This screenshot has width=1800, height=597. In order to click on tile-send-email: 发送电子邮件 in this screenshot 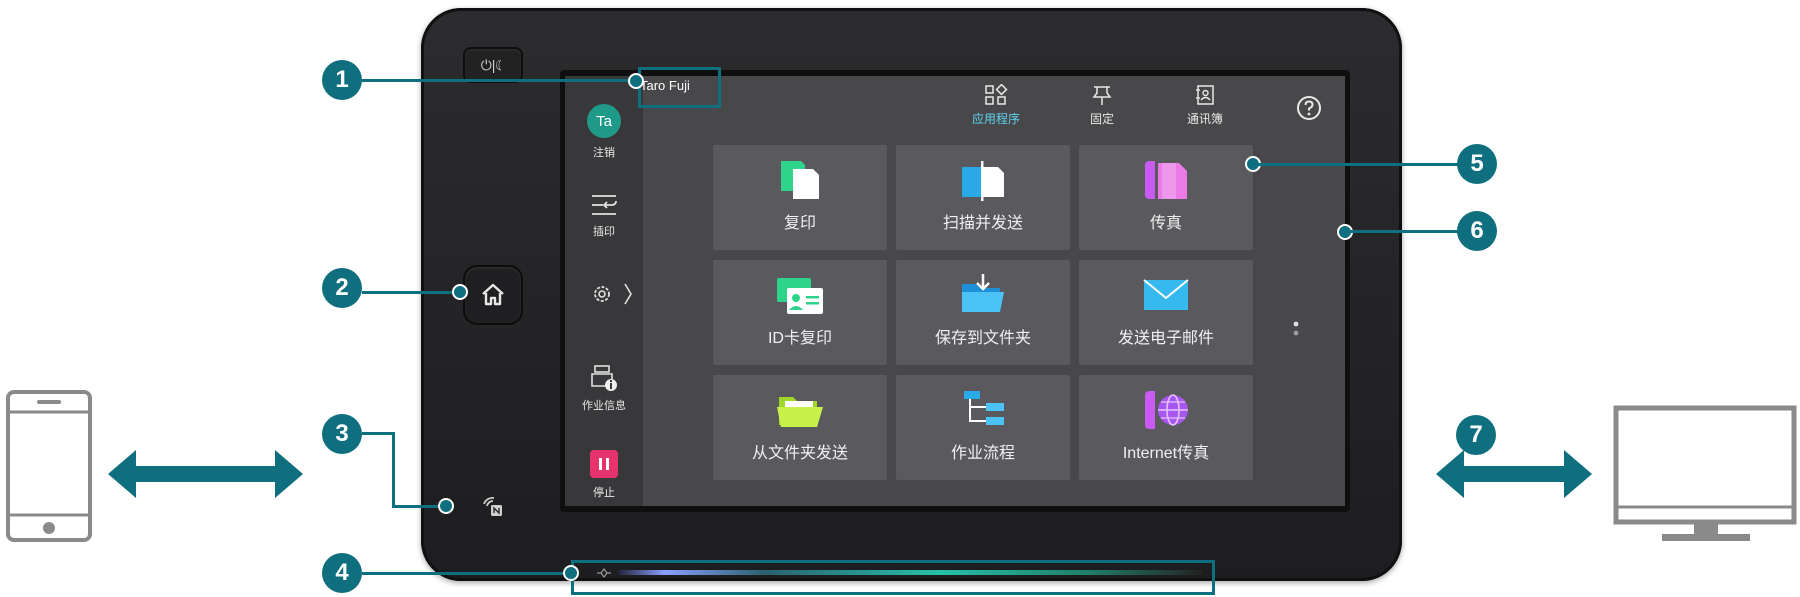, I will do `click(1166, 312)`.